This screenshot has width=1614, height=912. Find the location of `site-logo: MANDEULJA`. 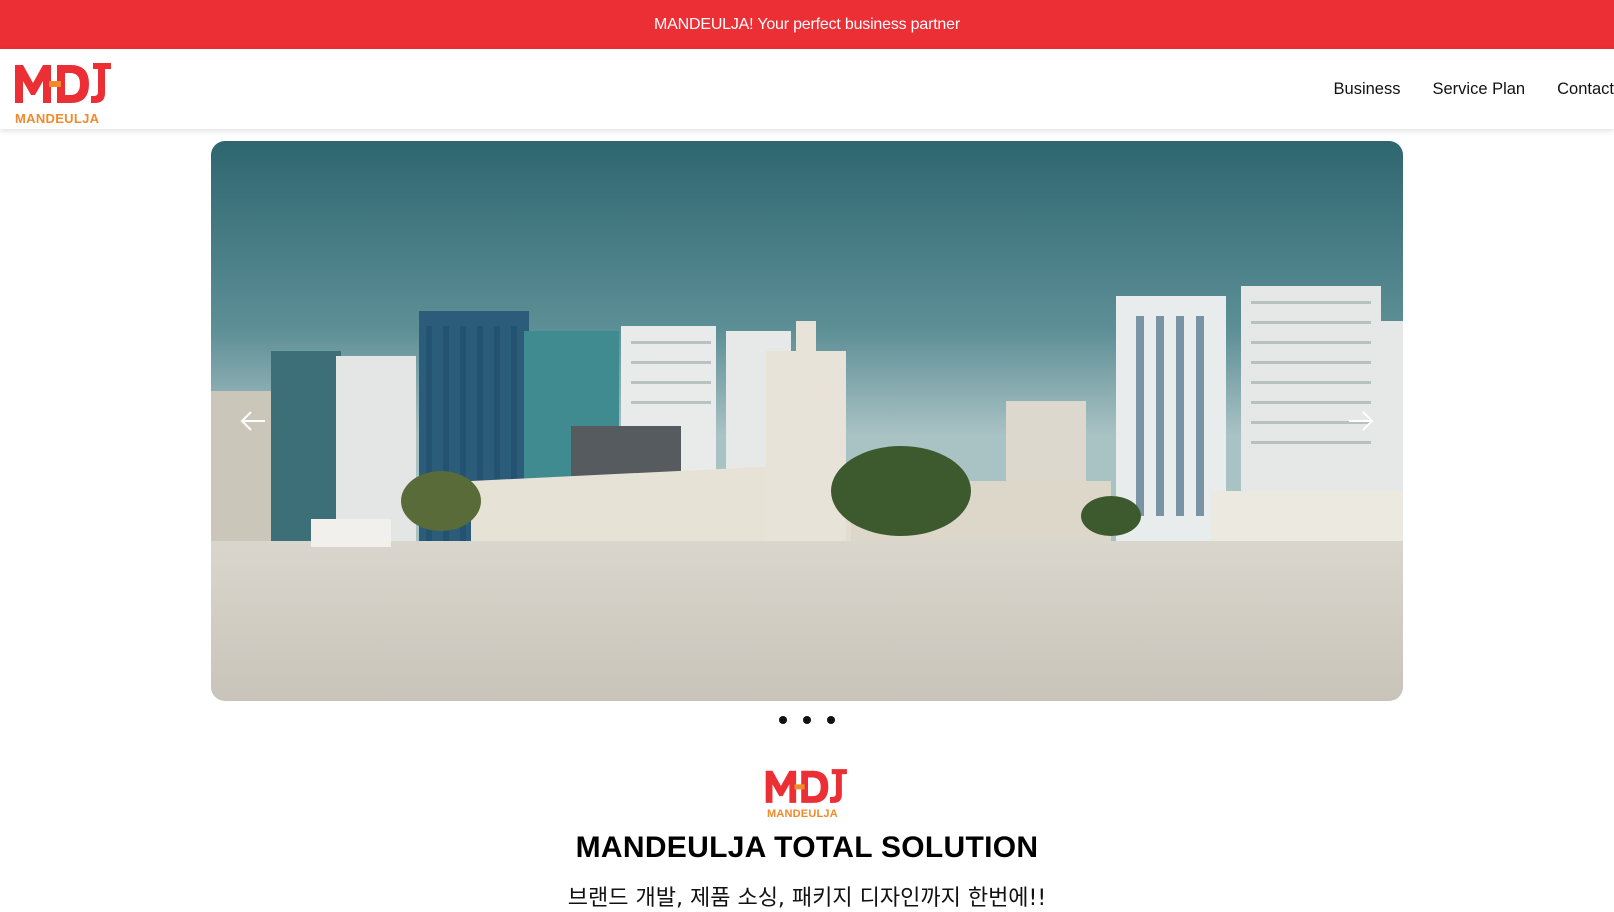

site-logo: MANDEULJA is located at coordinates (65, 91).